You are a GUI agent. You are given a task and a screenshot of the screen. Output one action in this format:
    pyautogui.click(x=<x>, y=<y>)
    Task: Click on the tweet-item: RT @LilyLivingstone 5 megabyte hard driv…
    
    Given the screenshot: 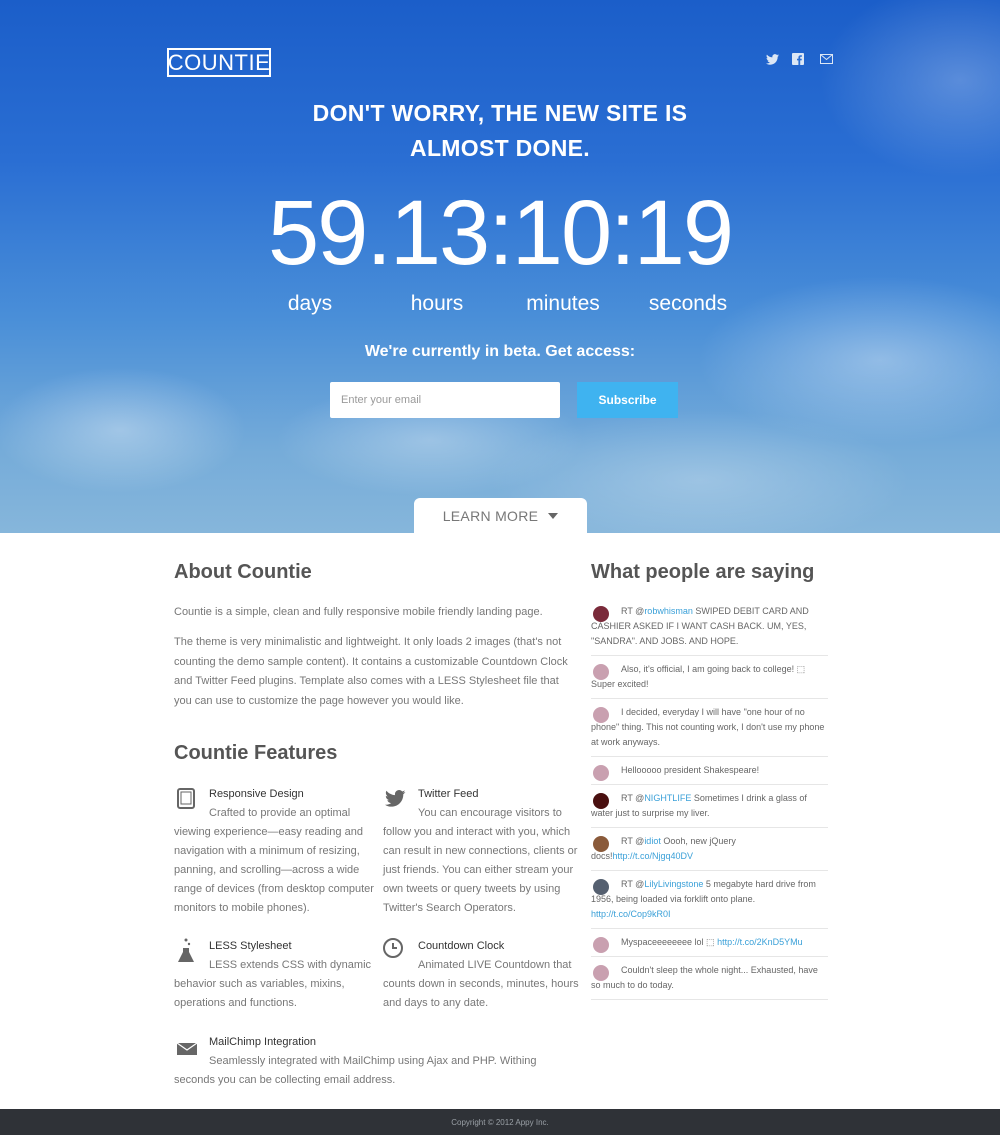 What is the action you would take?
    pyautogui.click(x=709, y=900)
    